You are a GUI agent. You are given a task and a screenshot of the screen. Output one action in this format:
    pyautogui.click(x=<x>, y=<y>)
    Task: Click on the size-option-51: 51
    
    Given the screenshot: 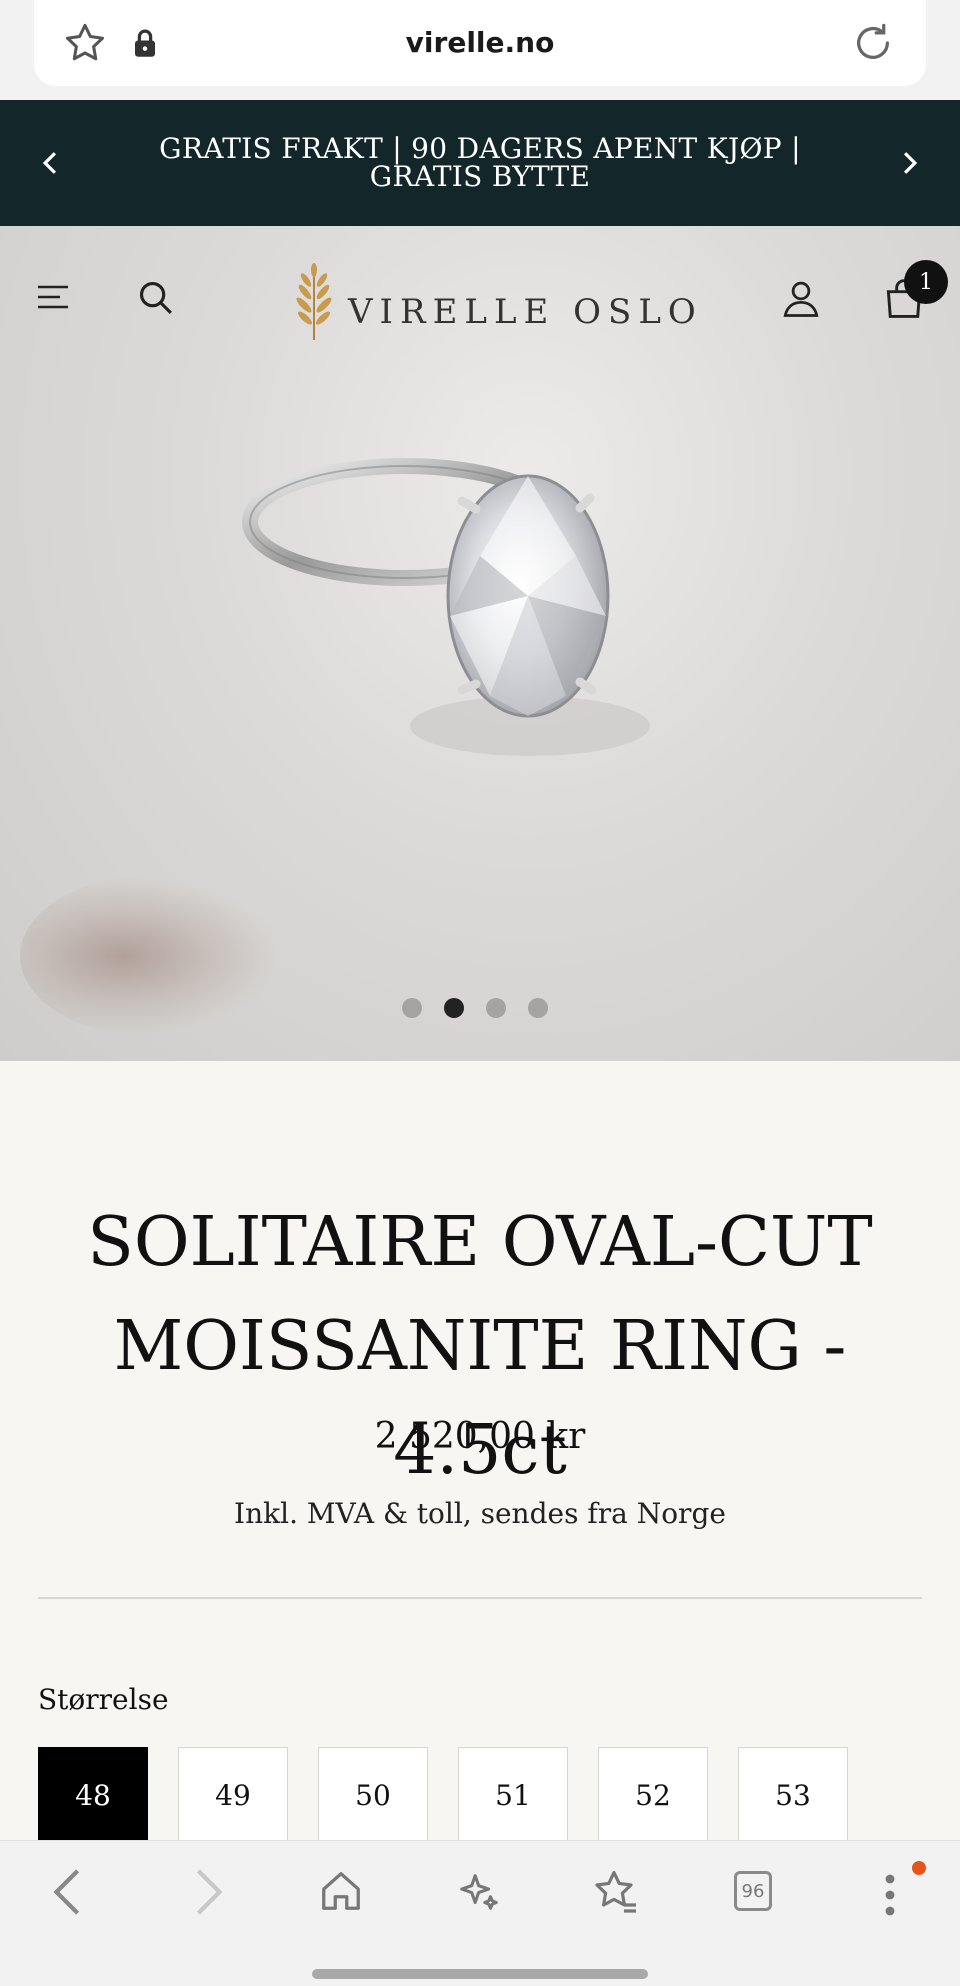 What is the action you would take?
    pyautogui.click(x=513, y=1795)
    